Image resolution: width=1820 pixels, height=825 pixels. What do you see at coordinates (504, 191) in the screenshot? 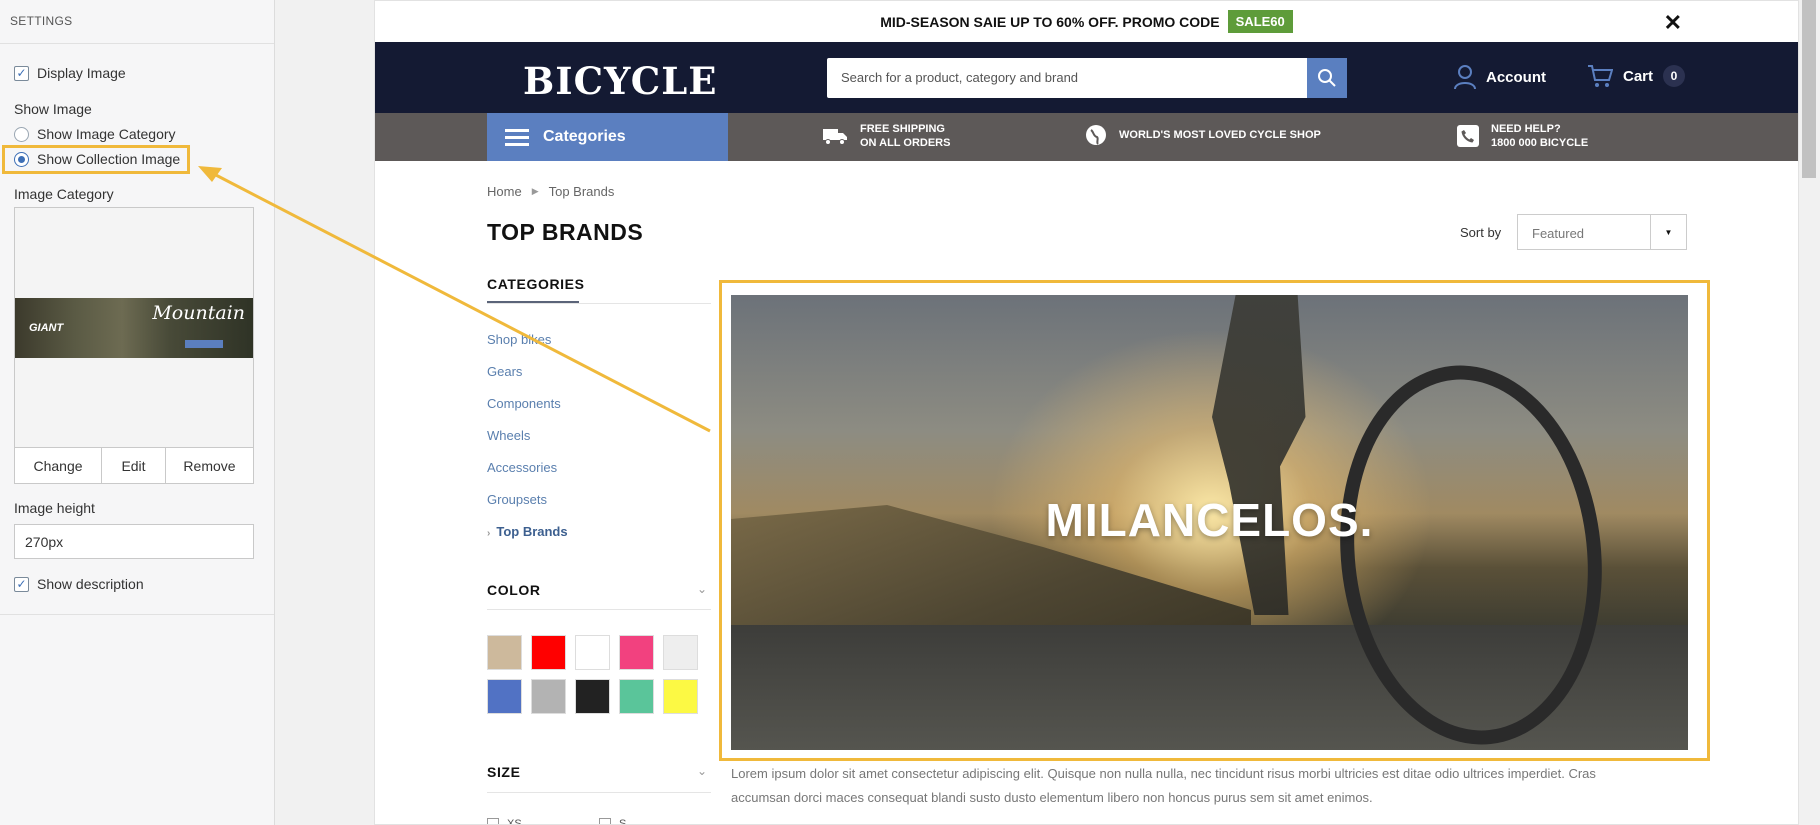
I see `breadcrumb-home: Home` at bounding box center [504, 191].